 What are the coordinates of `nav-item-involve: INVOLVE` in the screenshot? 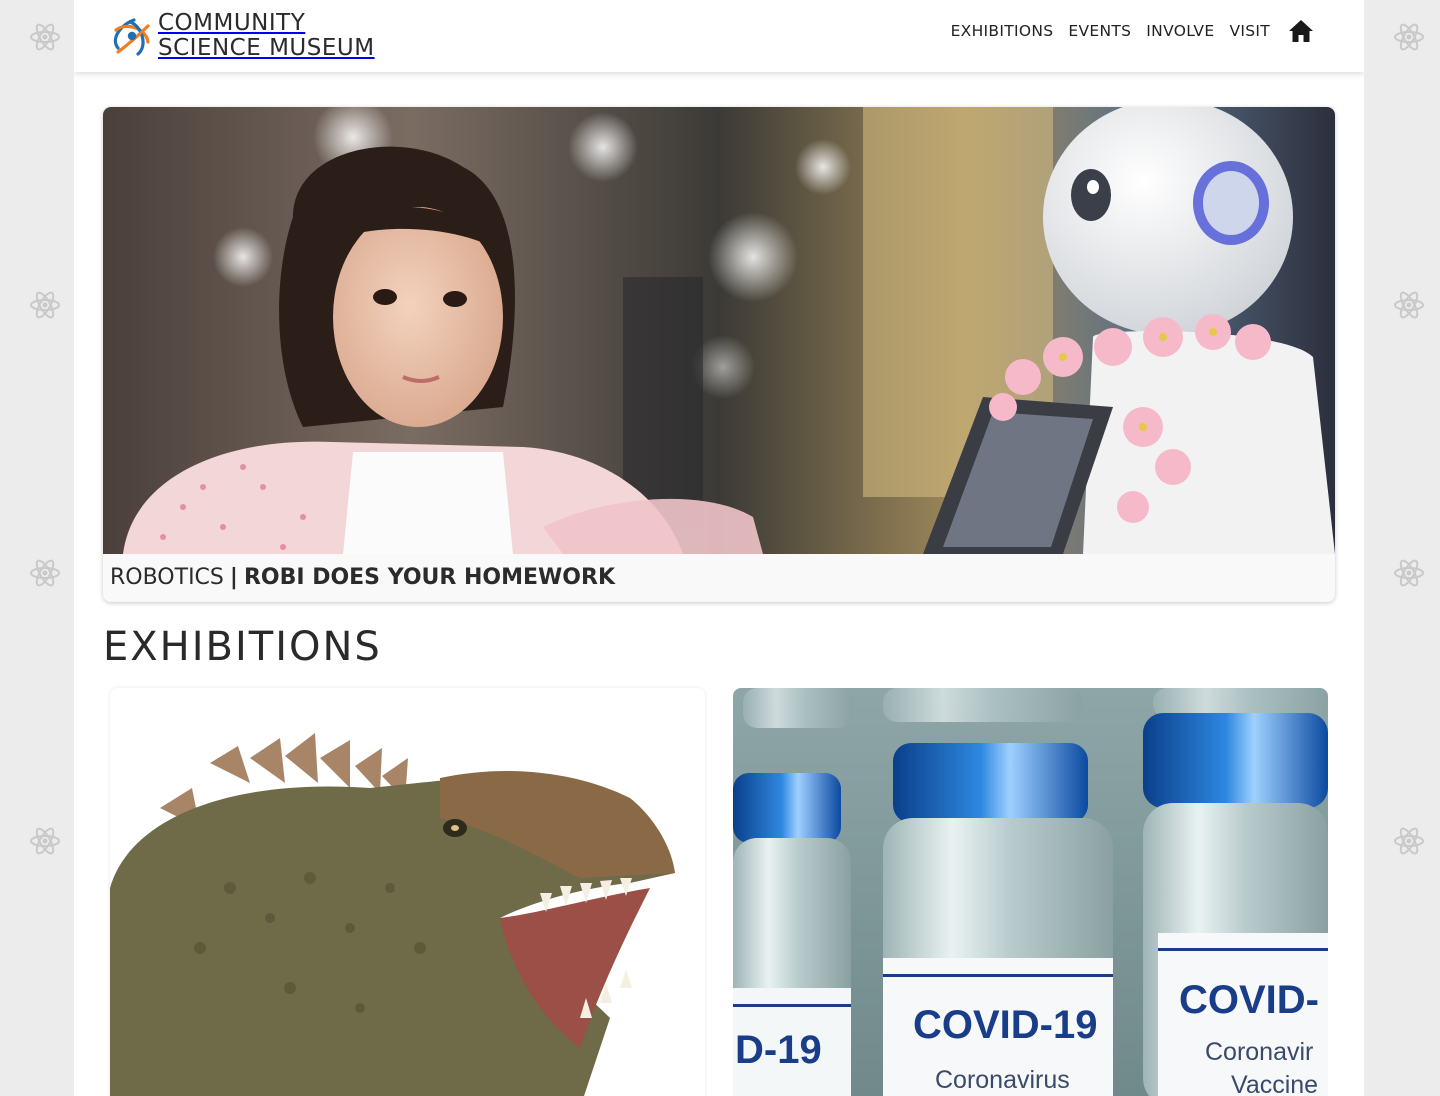 It's located at (1180, 31).